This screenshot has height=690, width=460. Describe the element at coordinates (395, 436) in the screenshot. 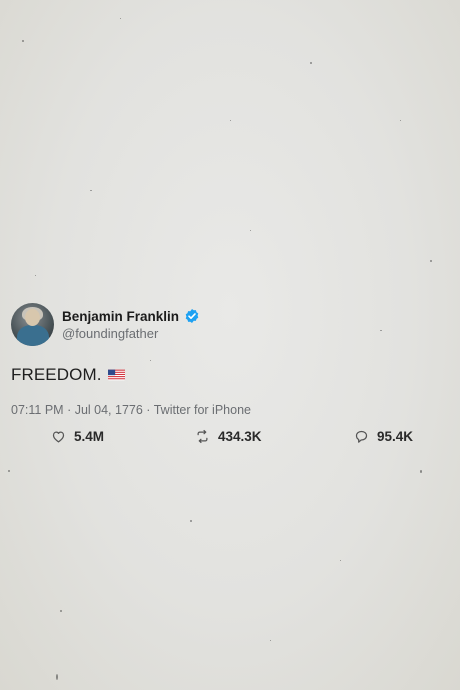

I see `reply-count: 95.4K` at that location.